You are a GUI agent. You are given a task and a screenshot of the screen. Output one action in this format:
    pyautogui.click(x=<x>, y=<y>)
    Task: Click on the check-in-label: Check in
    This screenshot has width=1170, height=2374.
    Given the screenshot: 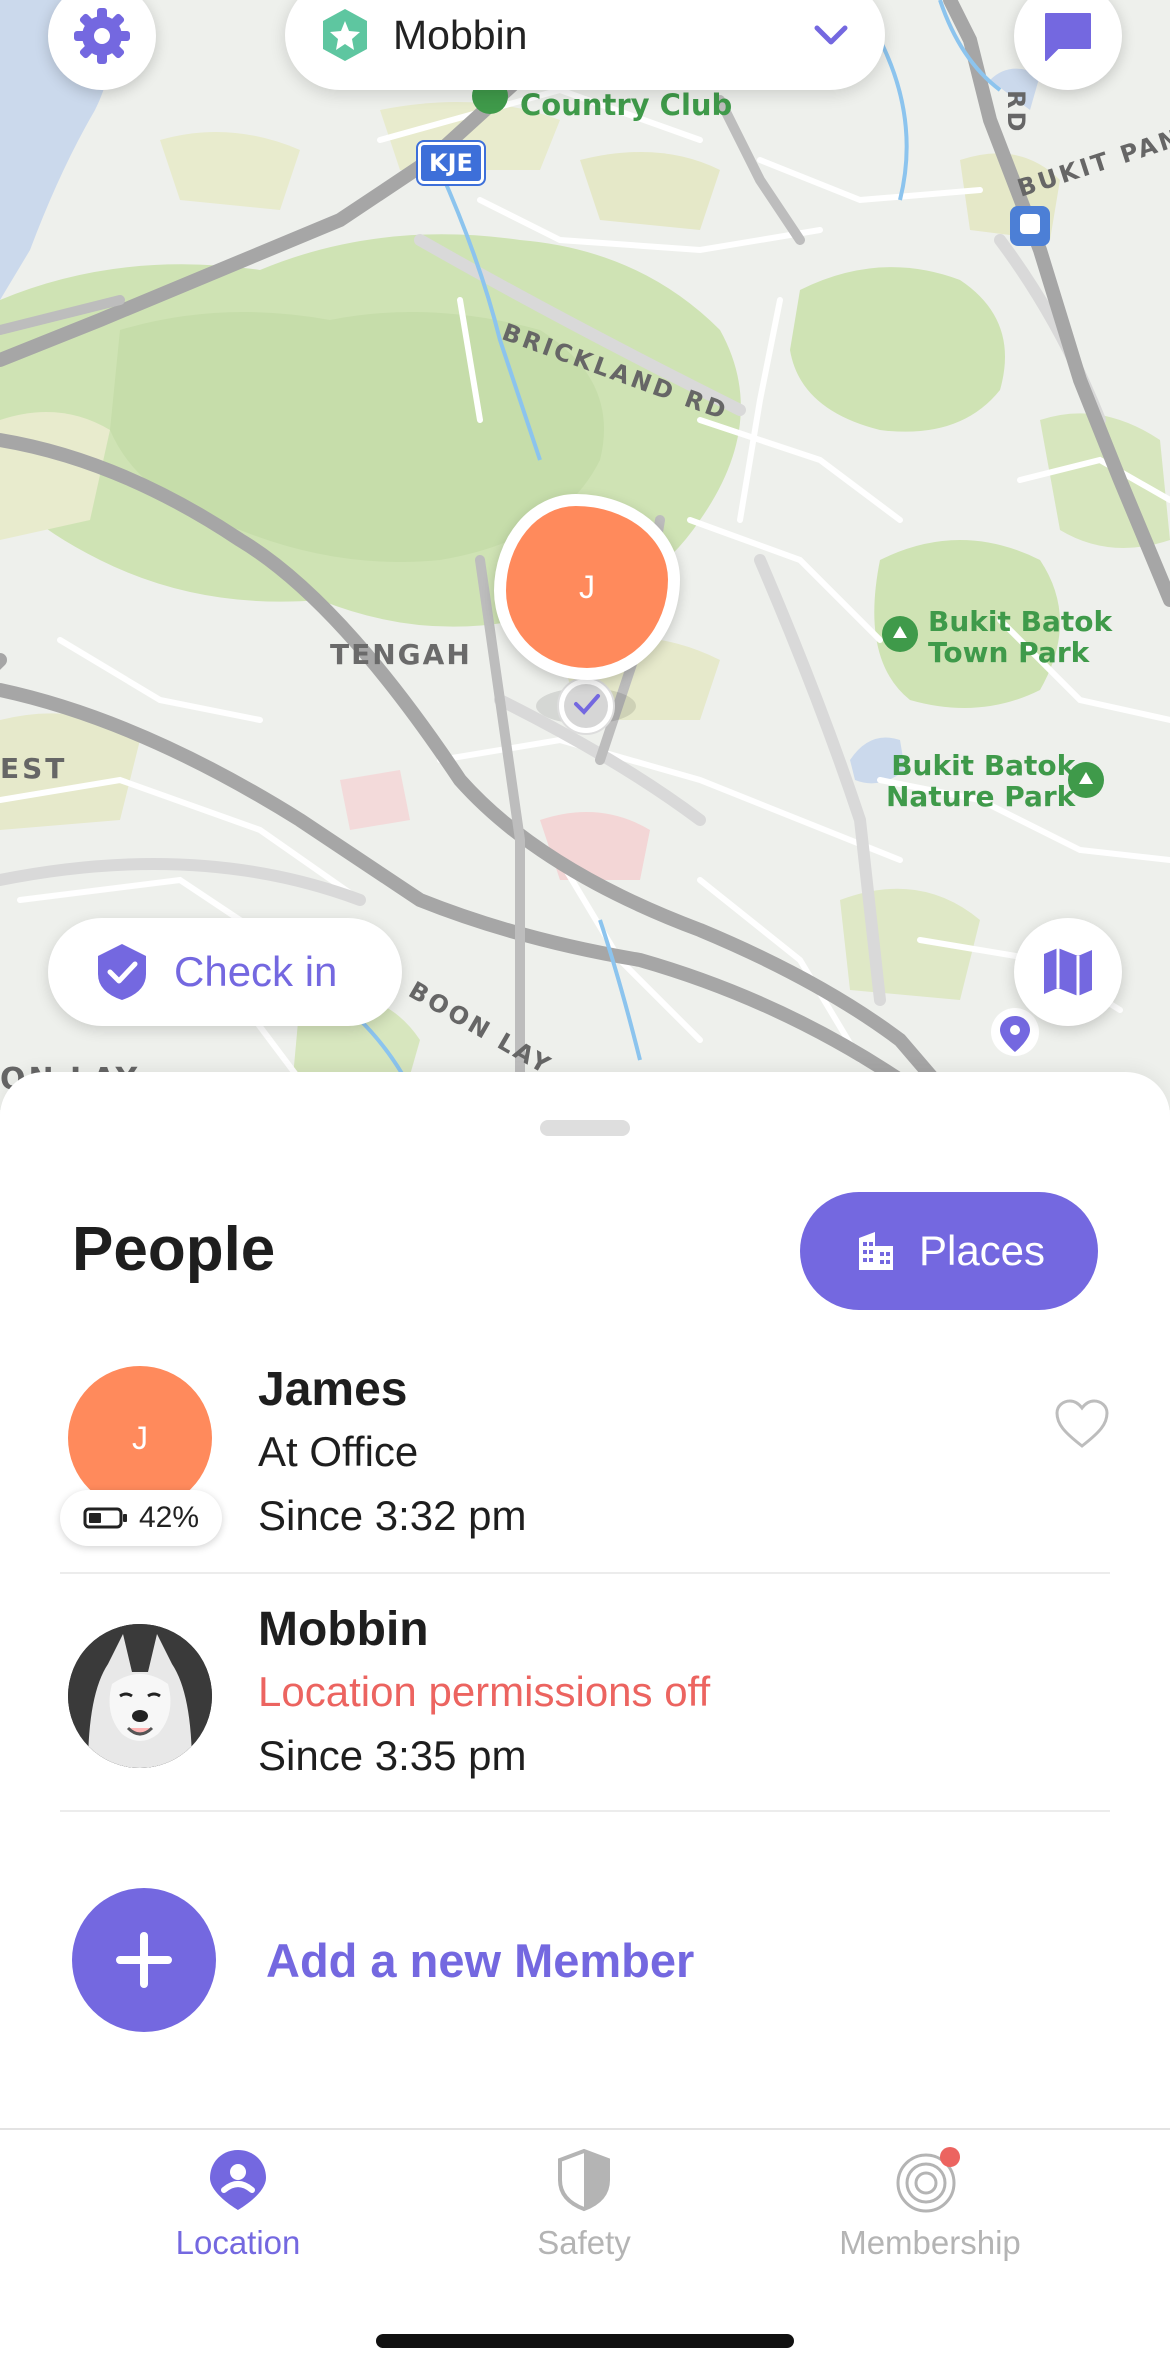 What is the action you would take?
    pyautogui.click(x=256, y=971)
    